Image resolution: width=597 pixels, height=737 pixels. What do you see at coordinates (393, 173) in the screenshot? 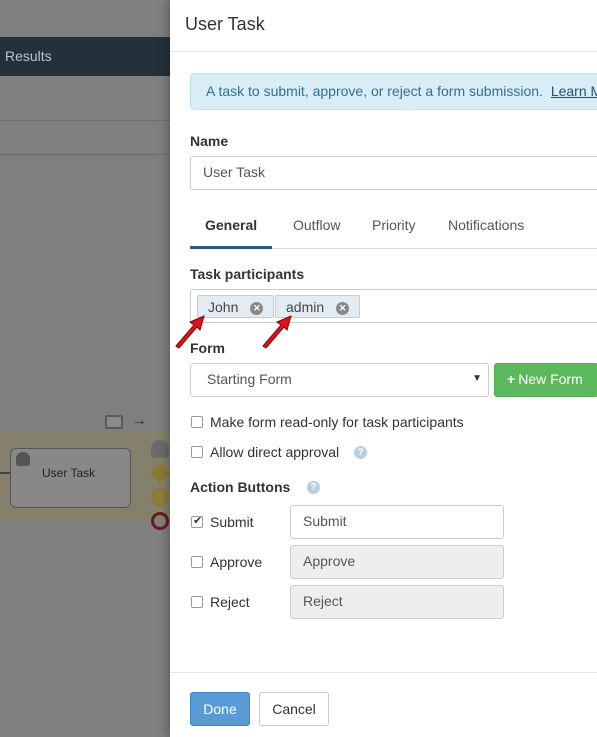
I see `name-input: User Task` at bounding box center [393, 173].